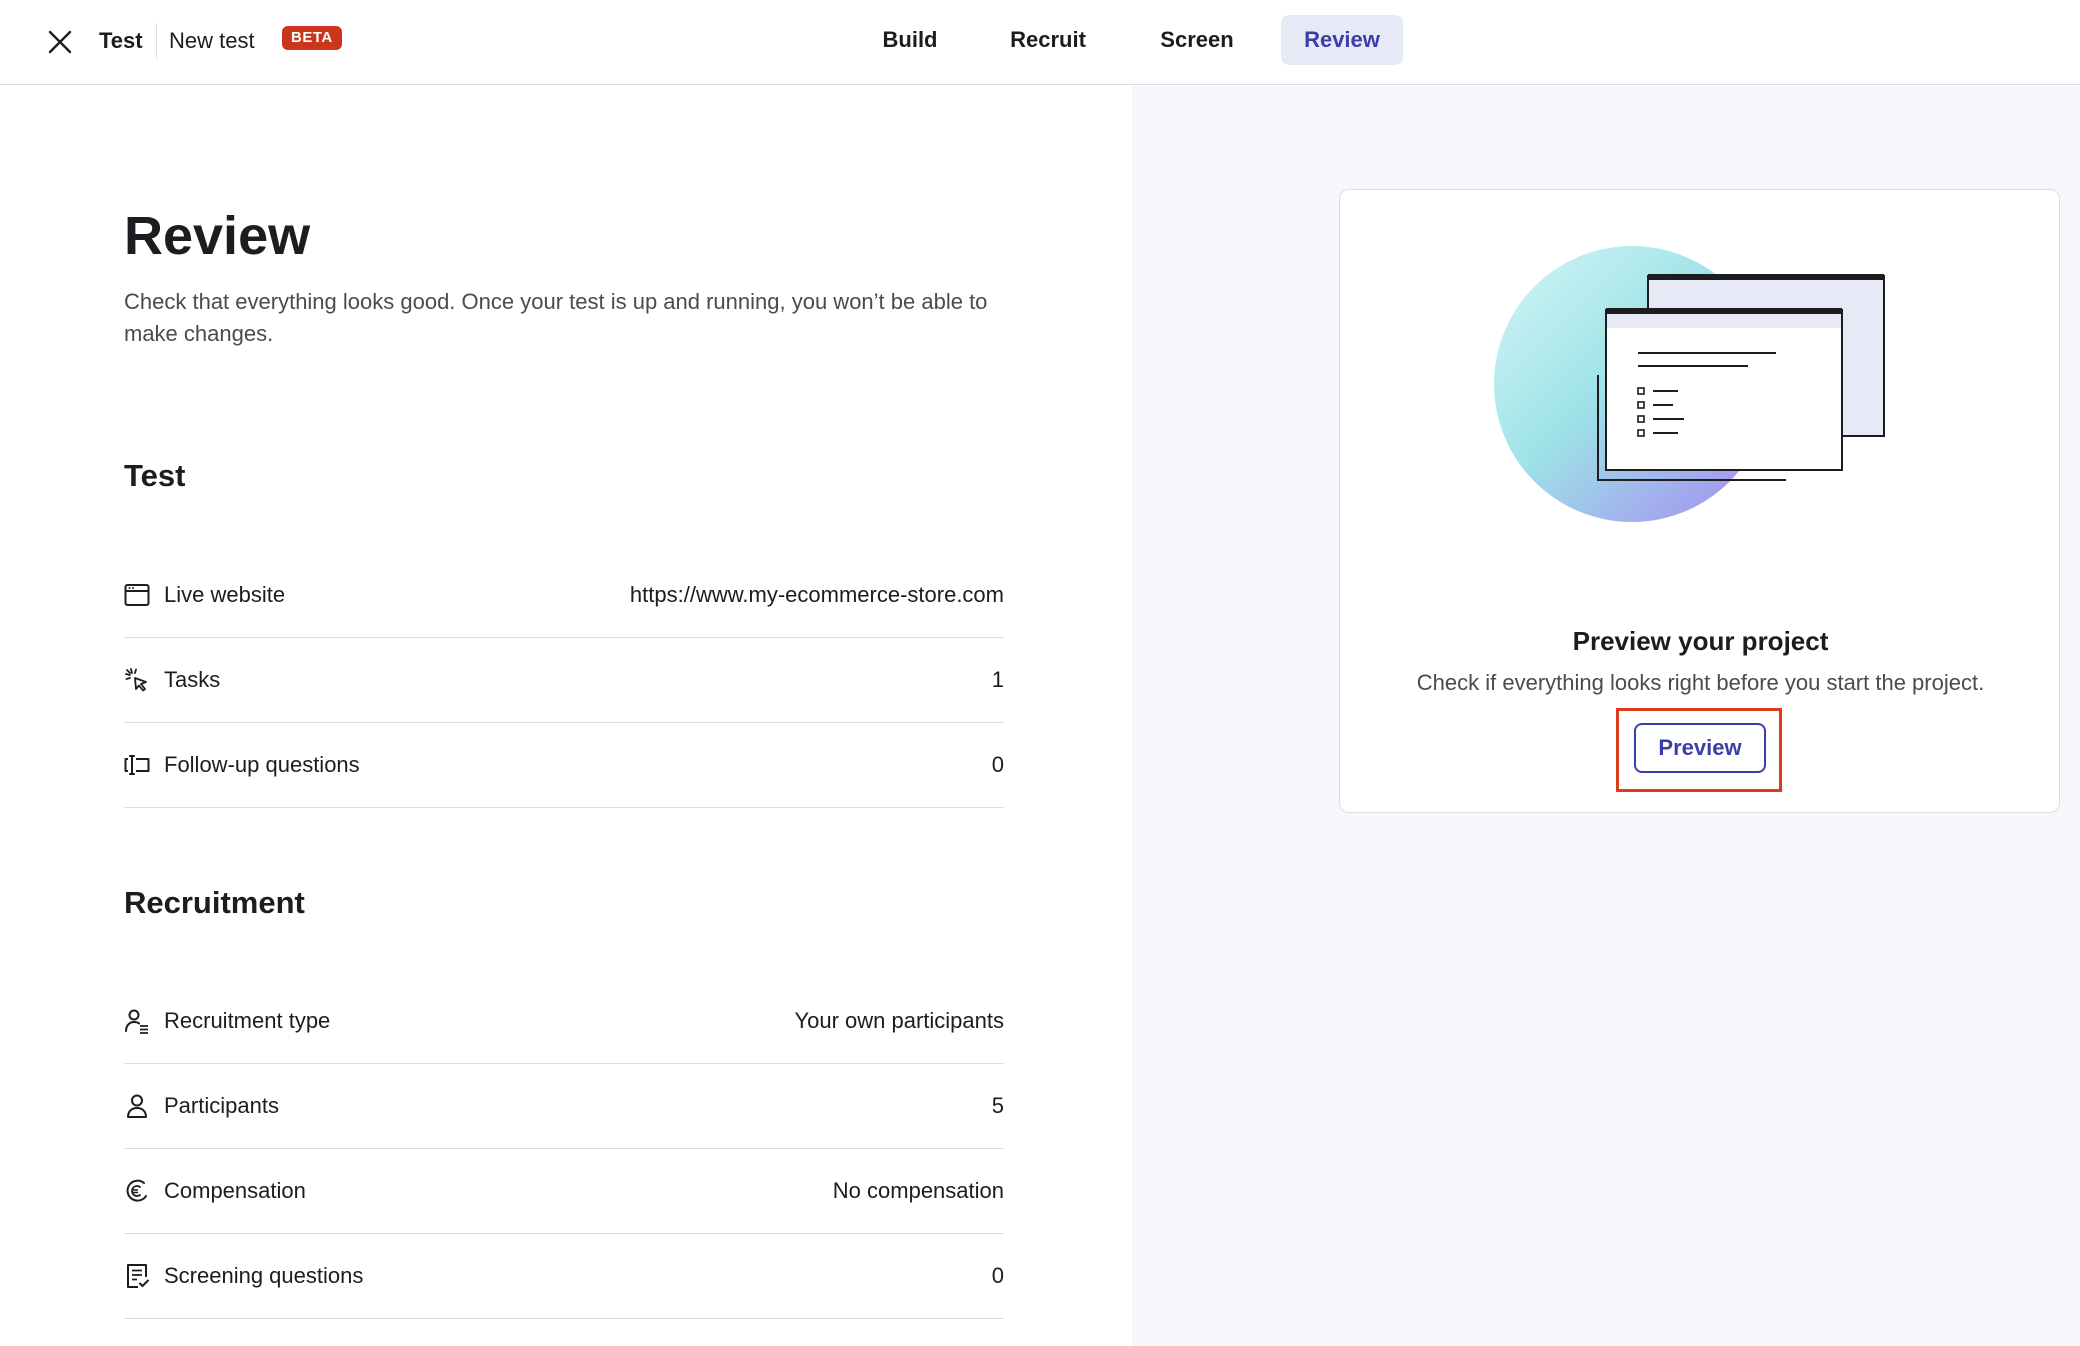  What do you see at coordinates (192, 679) in the screenshot?
I see `row-label: Tasks` at bounding box center [192, 679].